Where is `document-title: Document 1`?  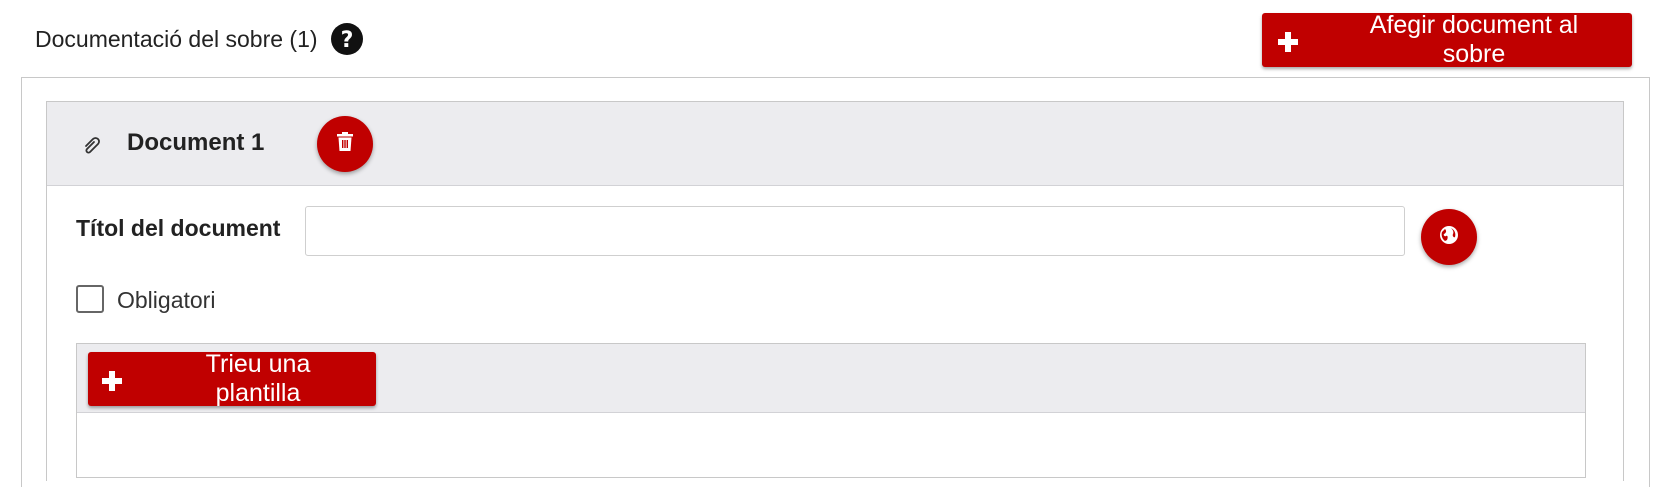
document-title: Document 1 is located at coordinates (196, 142).